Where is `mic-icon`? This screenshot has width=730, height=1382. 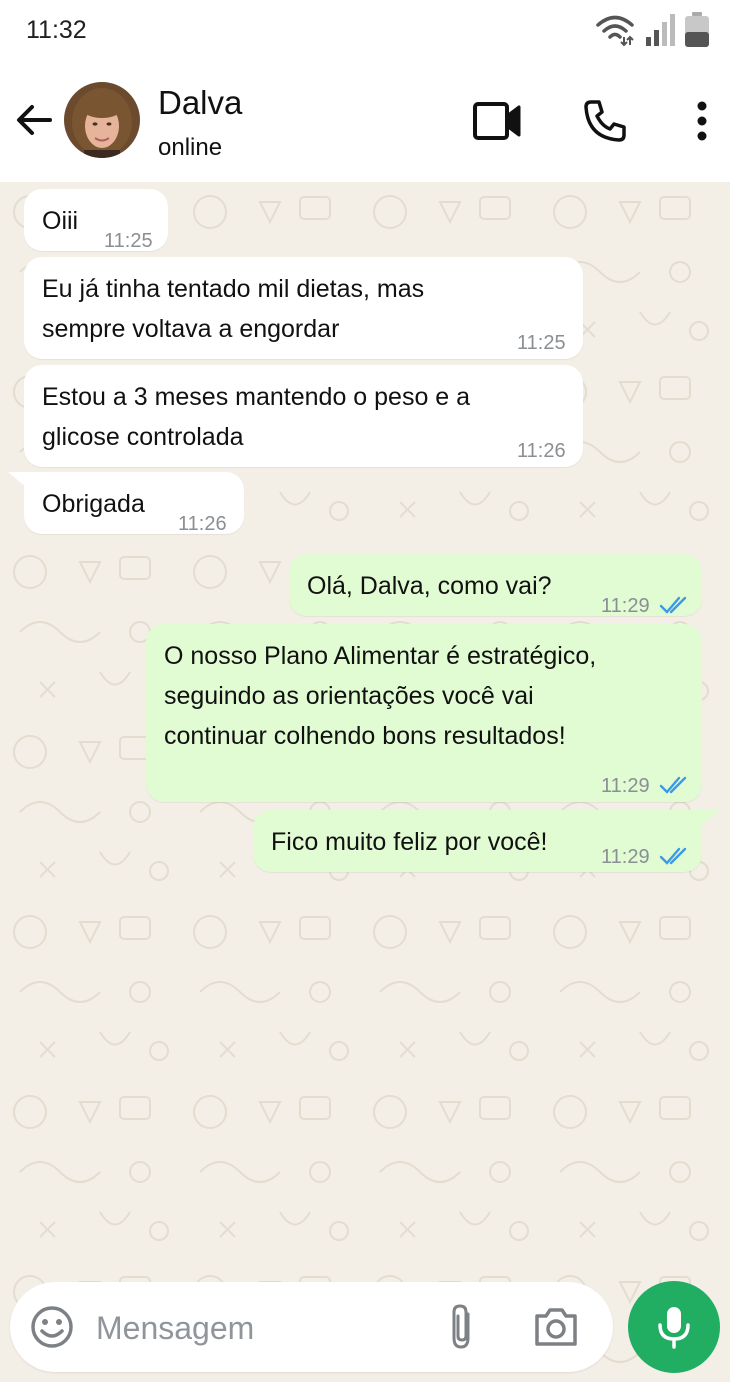
mic-icon is located at coordinates (674, 1328).